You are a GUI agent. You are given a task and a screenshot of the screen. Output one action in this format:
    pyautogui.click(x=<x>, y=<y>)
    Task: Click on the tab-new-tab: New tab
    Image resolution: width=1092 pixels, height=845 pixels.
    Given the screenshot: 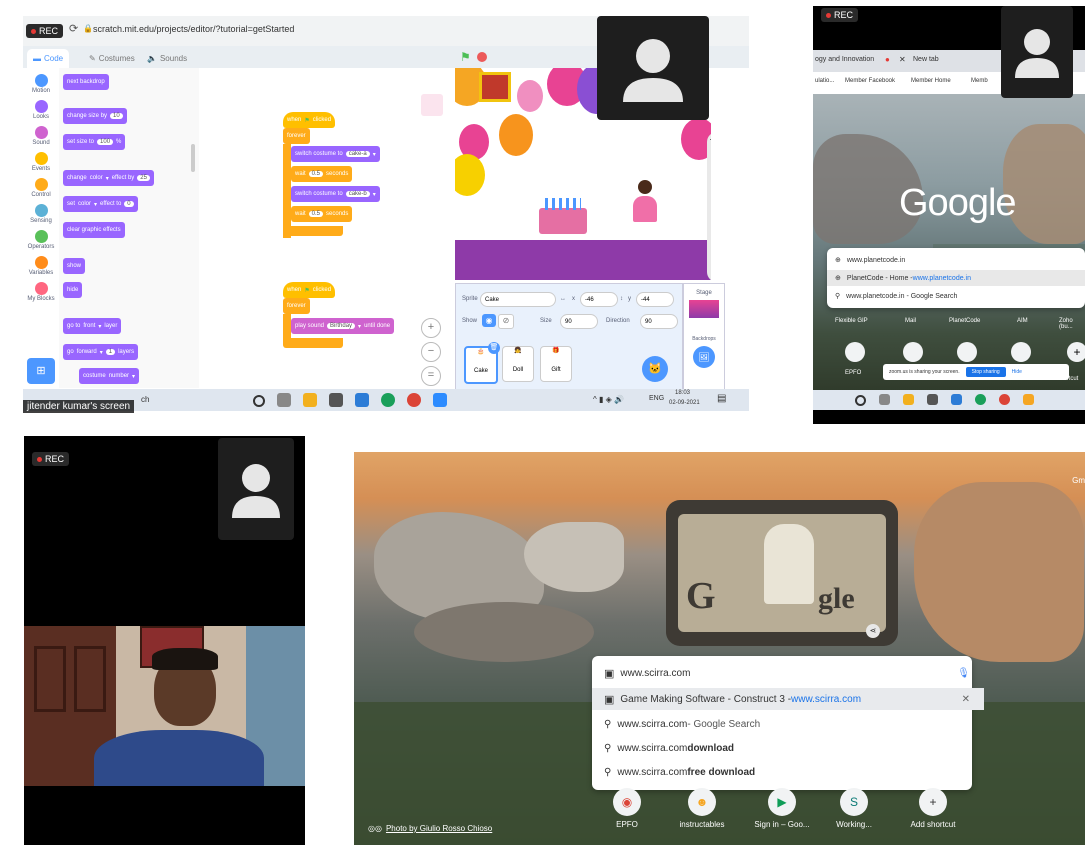 What is the action you would take?
    pyautogui.click(x=926, y=59)
    